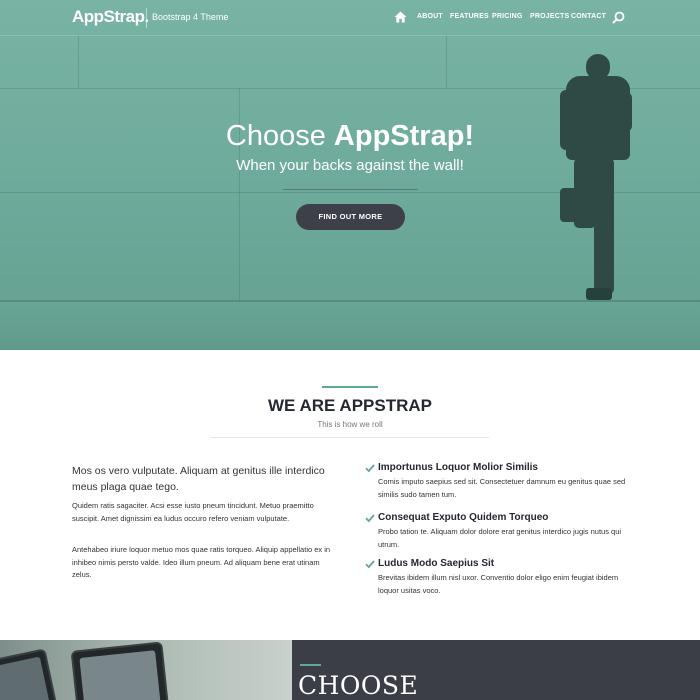 This screenshot has height=700, width=700. What do you see at coordinates (436, 563) in the screenshot?
I see `feature-title: Ludus Modo Saepius Sit` at bounding box center [436, 563].